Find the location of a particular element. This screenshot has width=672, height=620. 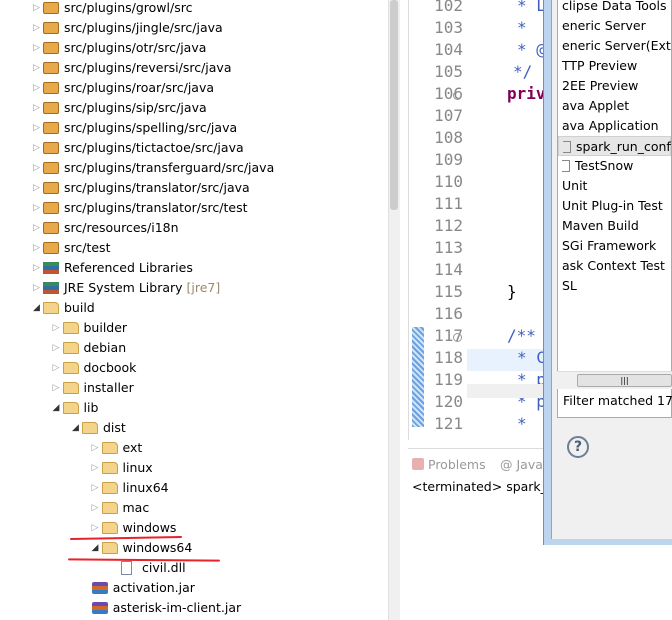

tree-item: ◢ dist is located at coordinates (194, 428).